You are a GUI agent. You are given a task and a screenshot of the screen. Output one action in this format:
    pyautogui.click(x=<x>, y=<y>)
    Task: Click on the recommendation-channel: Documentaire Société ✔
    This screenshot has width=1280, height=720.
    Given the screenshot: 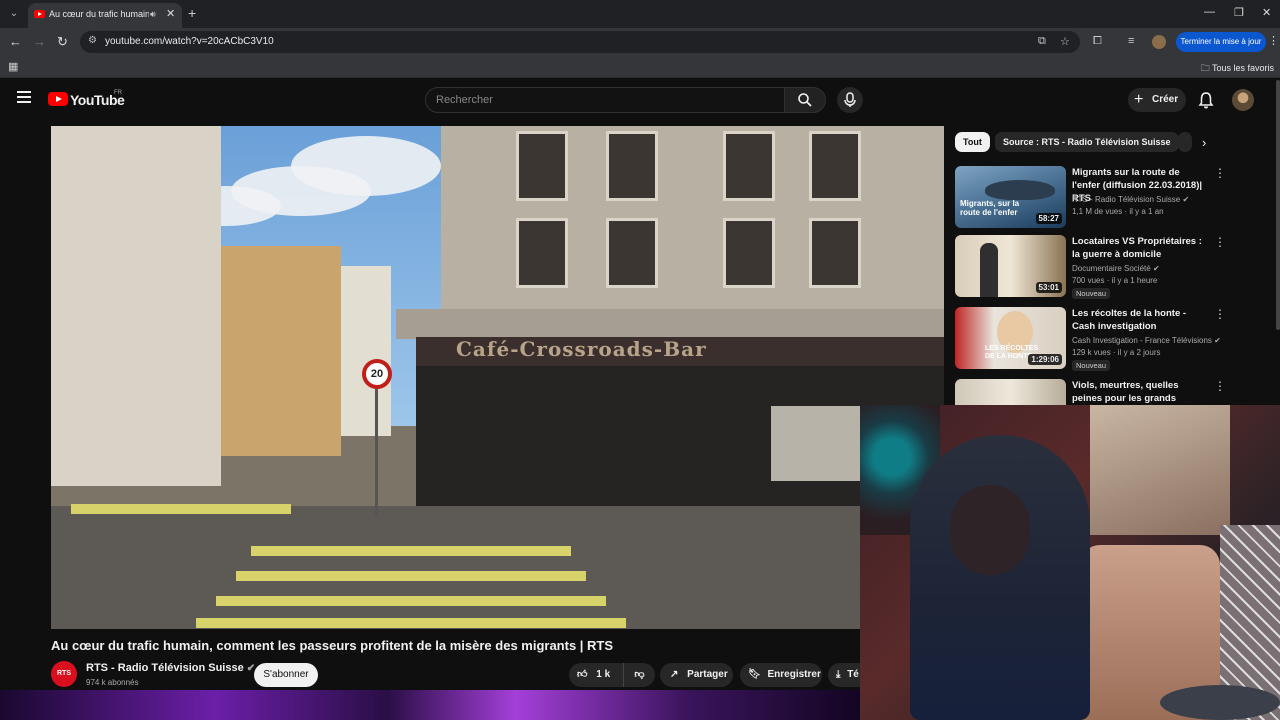 What is the action you would take?
    pyautogui.click(x=1116, y=268)
    